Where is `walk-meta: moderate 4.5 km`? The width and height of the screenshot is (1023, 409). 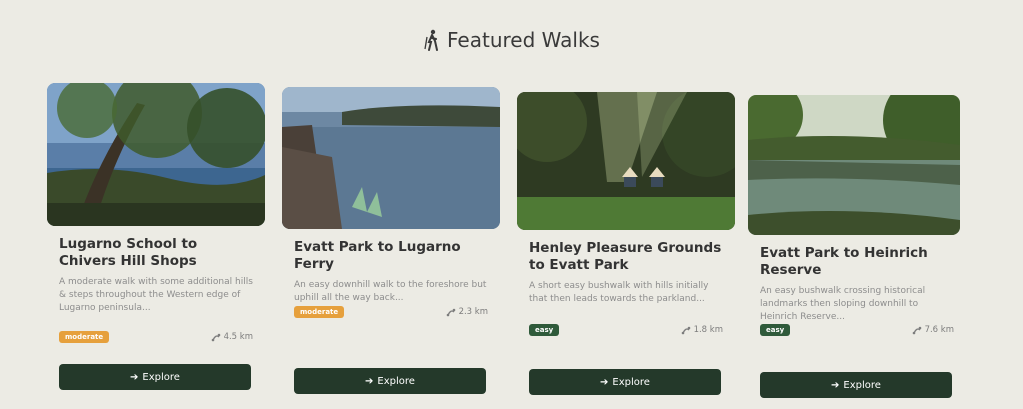
walk-meta: moderate 4.5 km is located at coordinates (156, 337).